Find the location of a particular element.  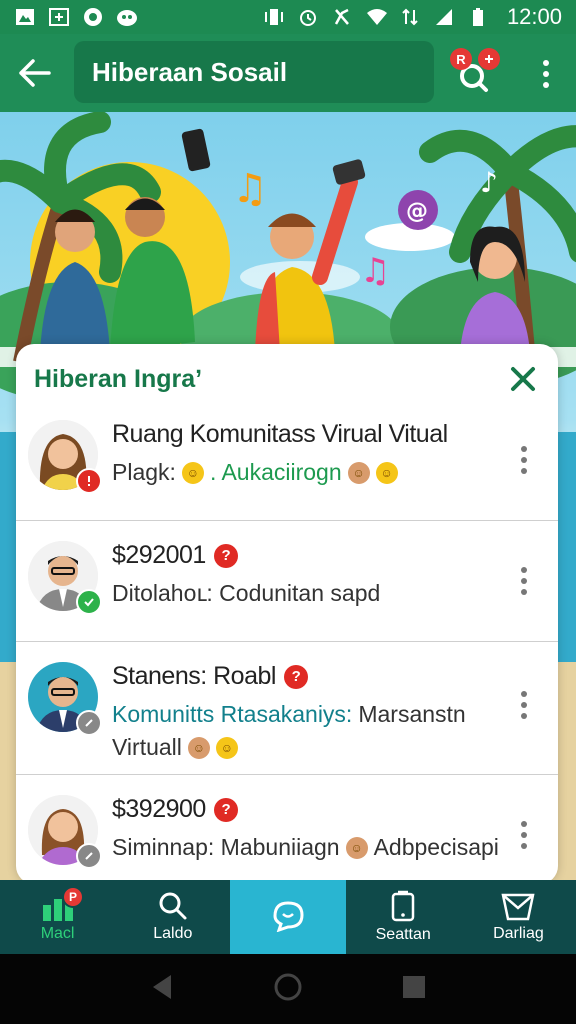

search-icon is located at coordinates (173, 906).